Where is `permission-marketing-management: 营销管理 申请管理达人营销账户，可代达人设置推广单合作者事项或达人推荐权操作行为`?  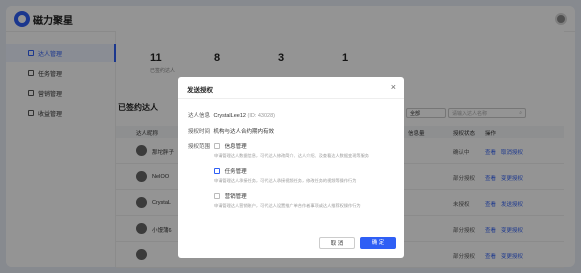 permission-marketing-management: 营销管理 申请管理达人营销账户，可代达人设置推广单合作者事项或达人推荐权操作行为 is located at coordinates (287, 200).